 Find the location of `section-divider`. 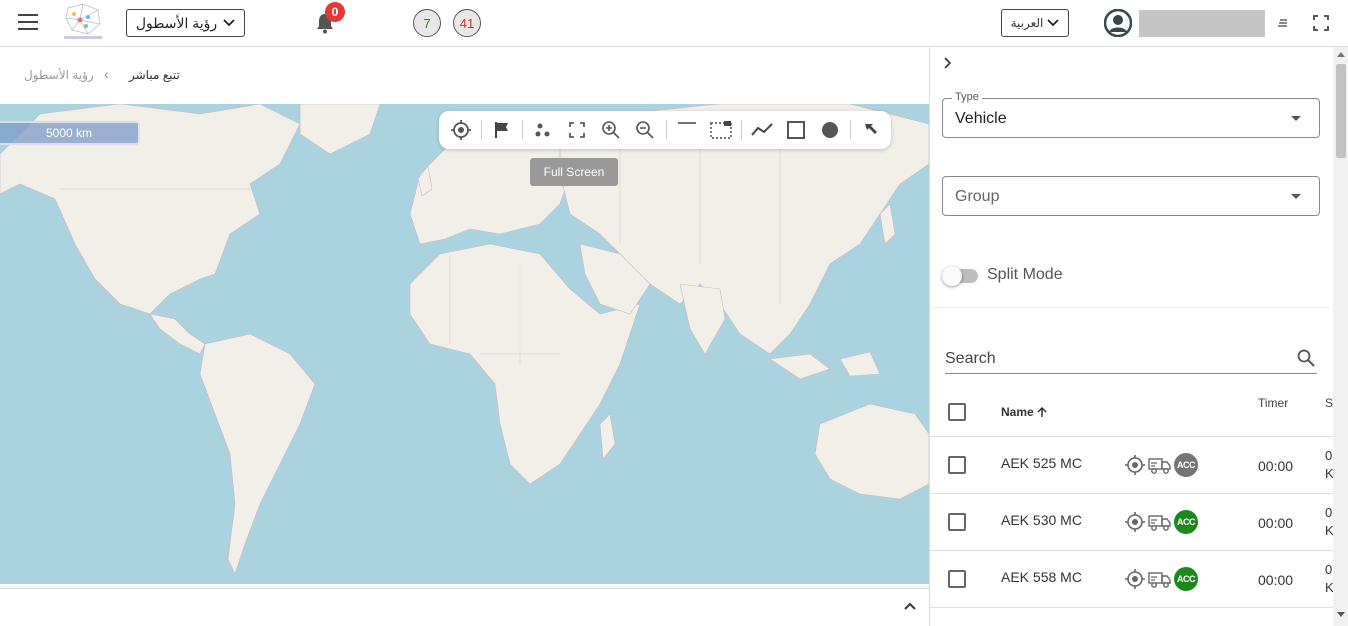

section-divider is located at coordinates (1130, 307).